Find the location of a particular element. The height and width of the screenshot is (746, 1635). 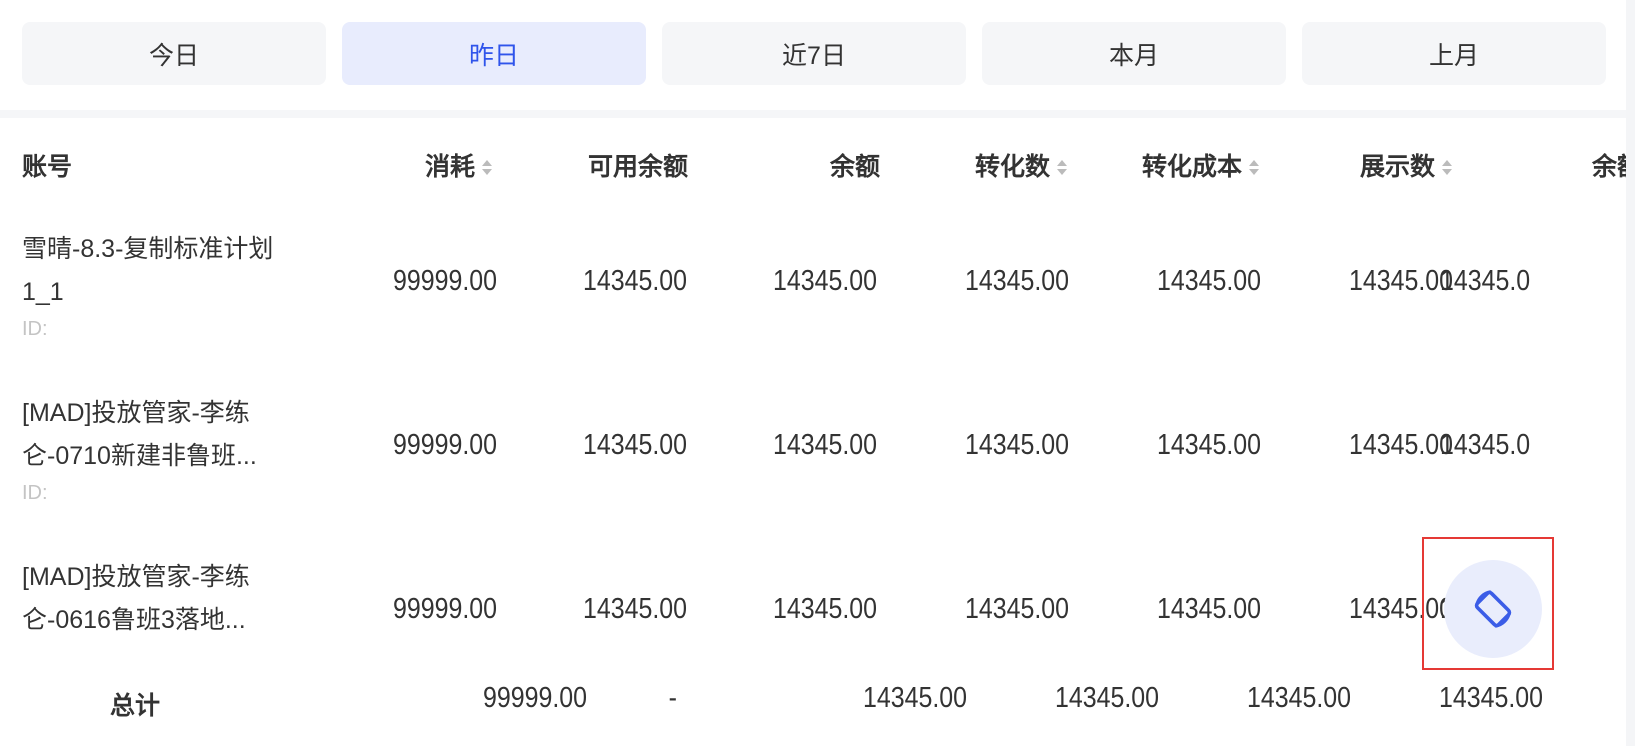

header-account: 账号 is located at coordinates (47, 167).